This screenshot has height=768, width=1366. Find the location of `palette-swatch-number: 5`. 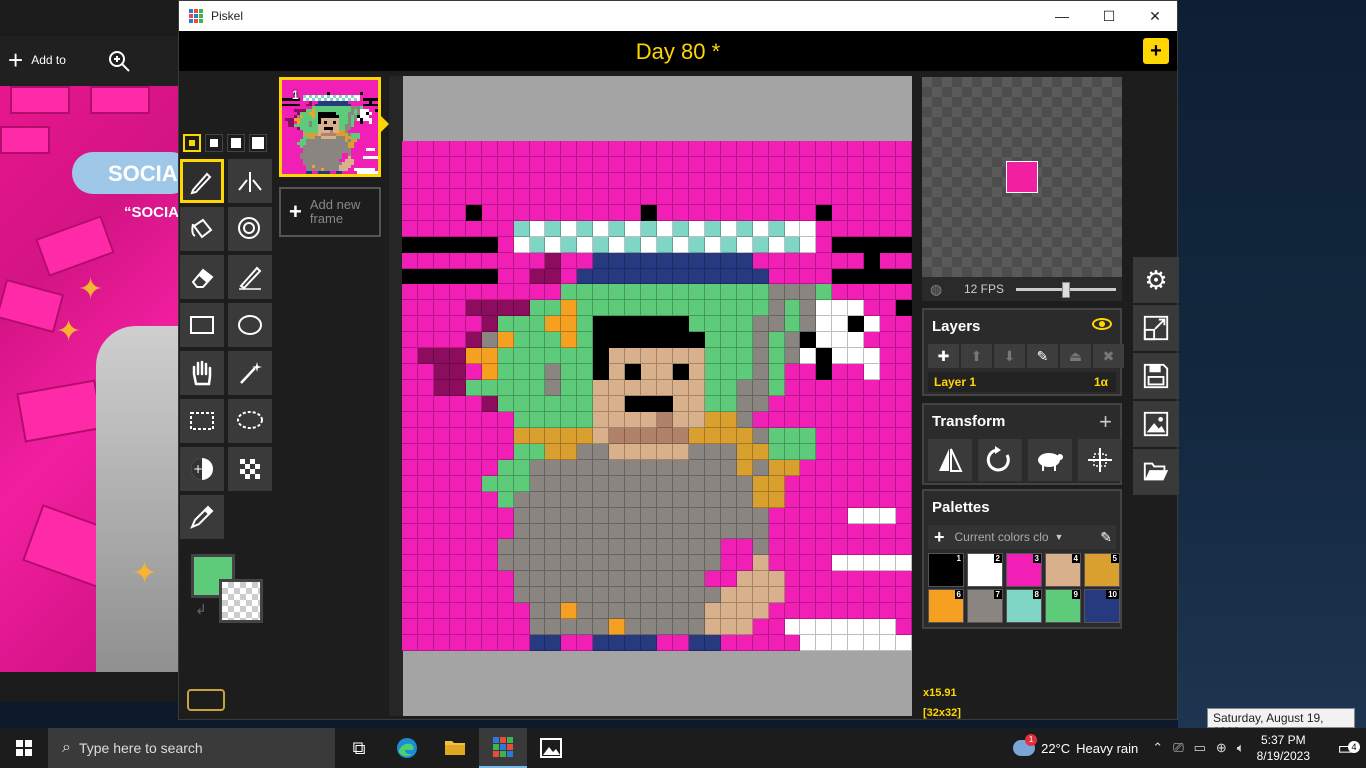

palette-swatch-number: 5 is located at coordinates (1114, 558).